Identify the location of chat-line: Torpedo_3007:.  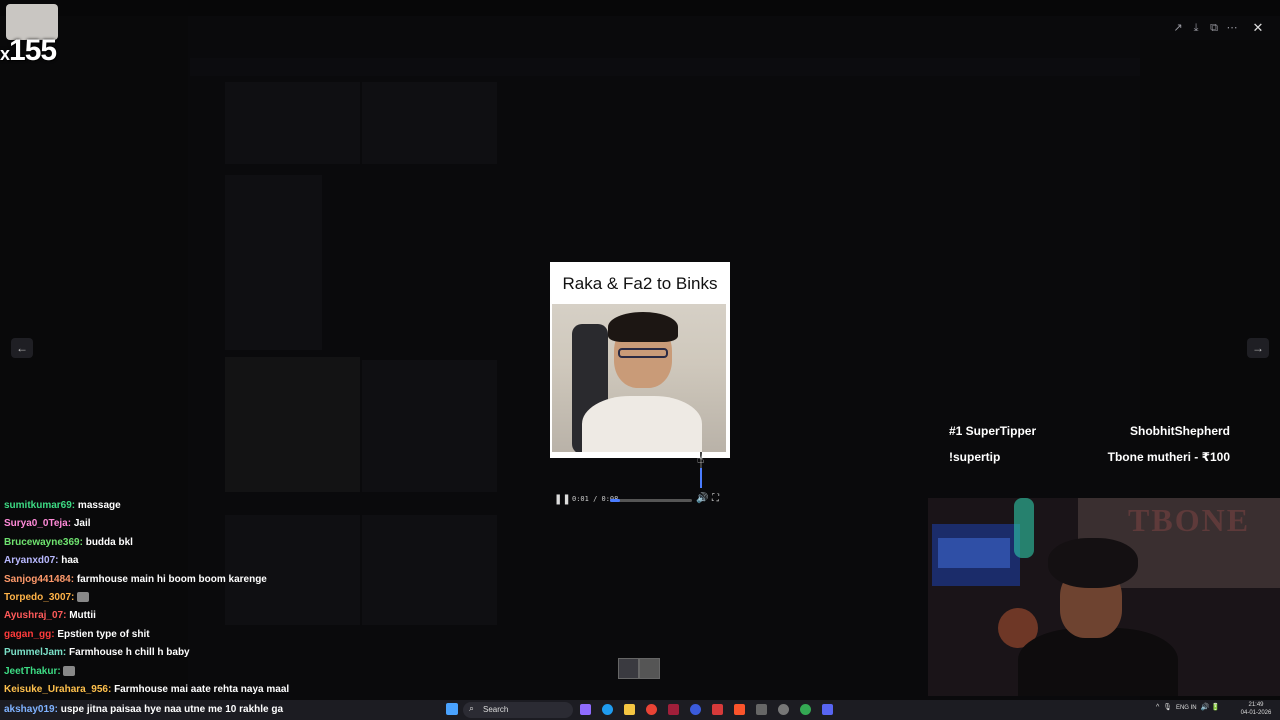
(204, 598).